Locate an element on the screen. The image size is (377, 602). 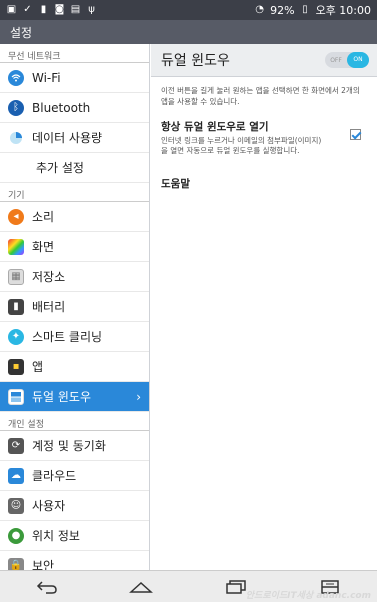
sidebar-item-label: 스마트 클리닝 is located at coordinates (67, 337).